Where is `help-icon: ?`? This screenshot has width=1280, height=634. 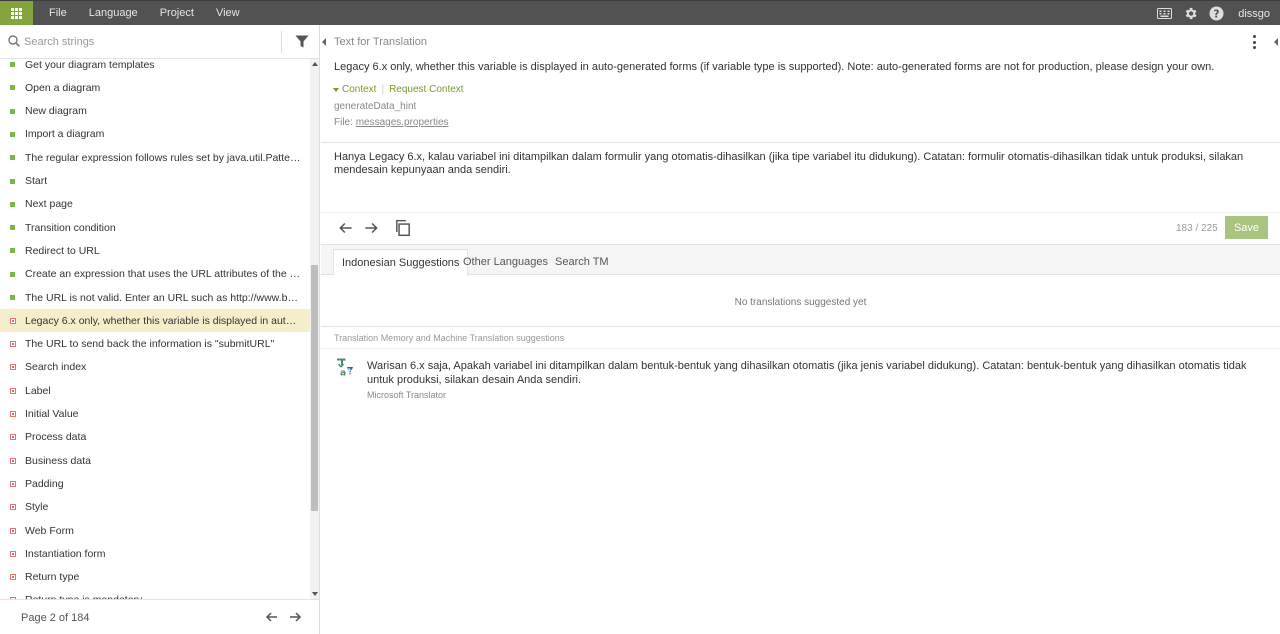 help-icon: ? is located at coordinates (1216, 14).